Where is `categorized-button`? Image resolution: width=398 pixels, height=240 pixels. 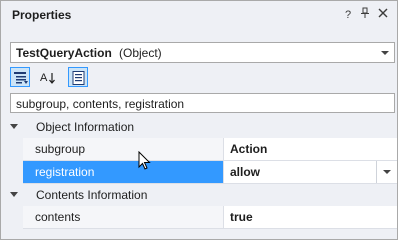 categorized-button is located at coordinates (20, 77).